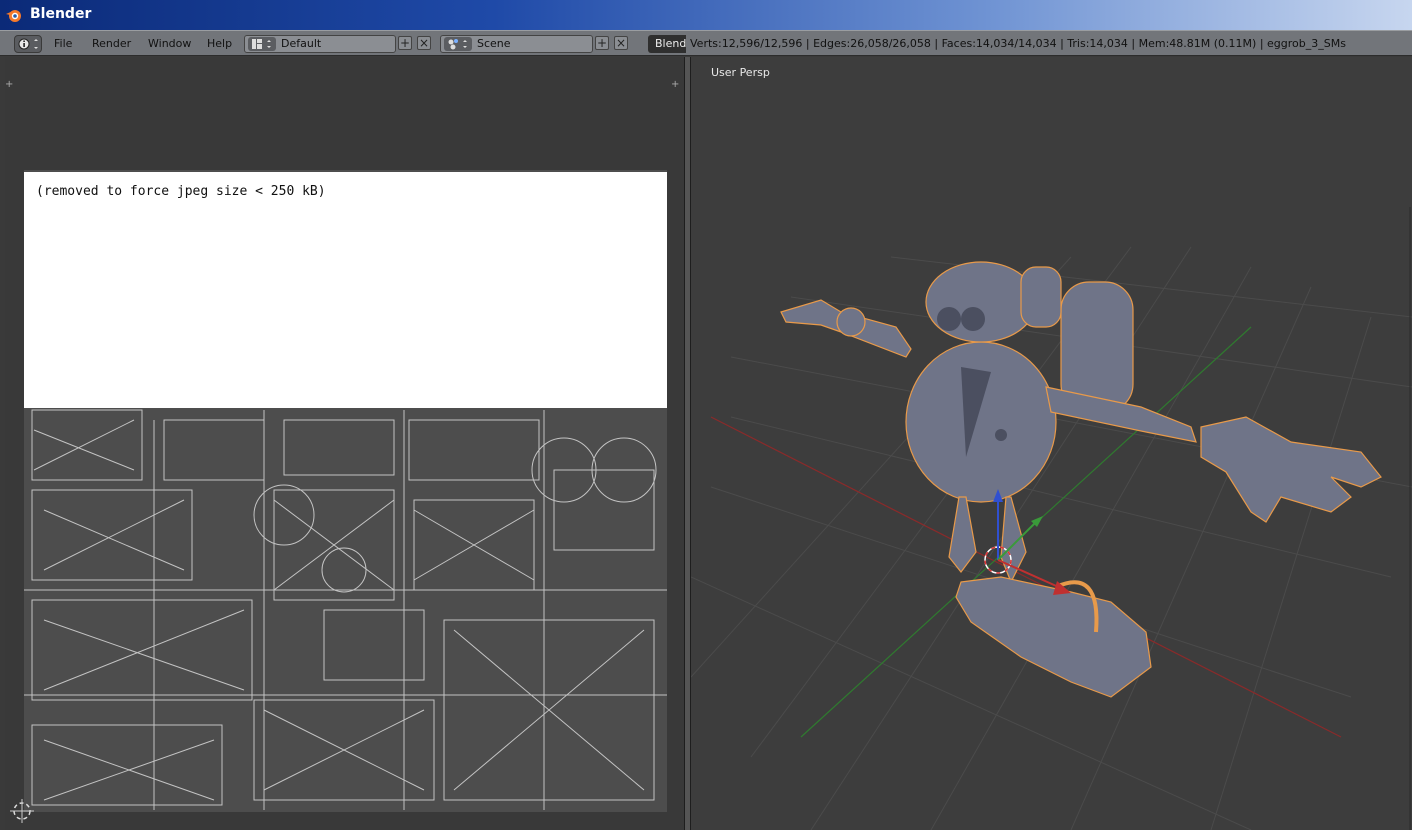 The image size is (1412, 830). I want to click on add-scene-button: +, so click(602, 43).